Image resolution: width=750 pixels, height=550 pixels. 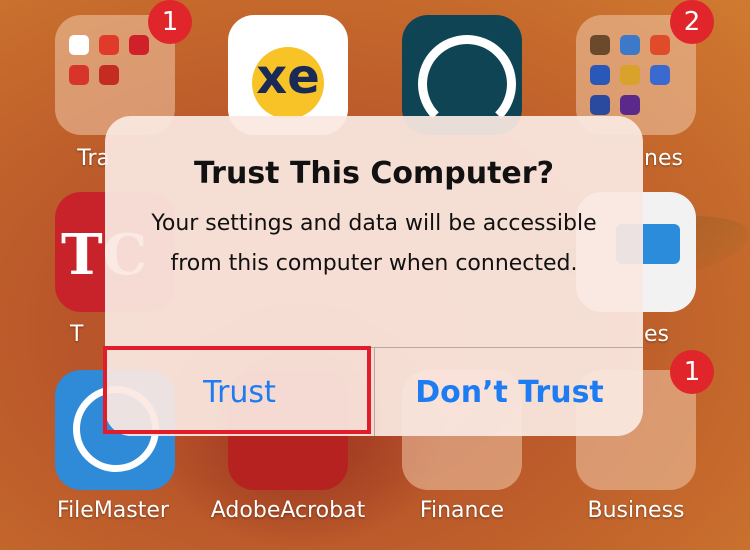 What do you see at coordinates (237, 390) in the screenshot?
I see `trust-button-highlight` at bounding box center [237, 390].